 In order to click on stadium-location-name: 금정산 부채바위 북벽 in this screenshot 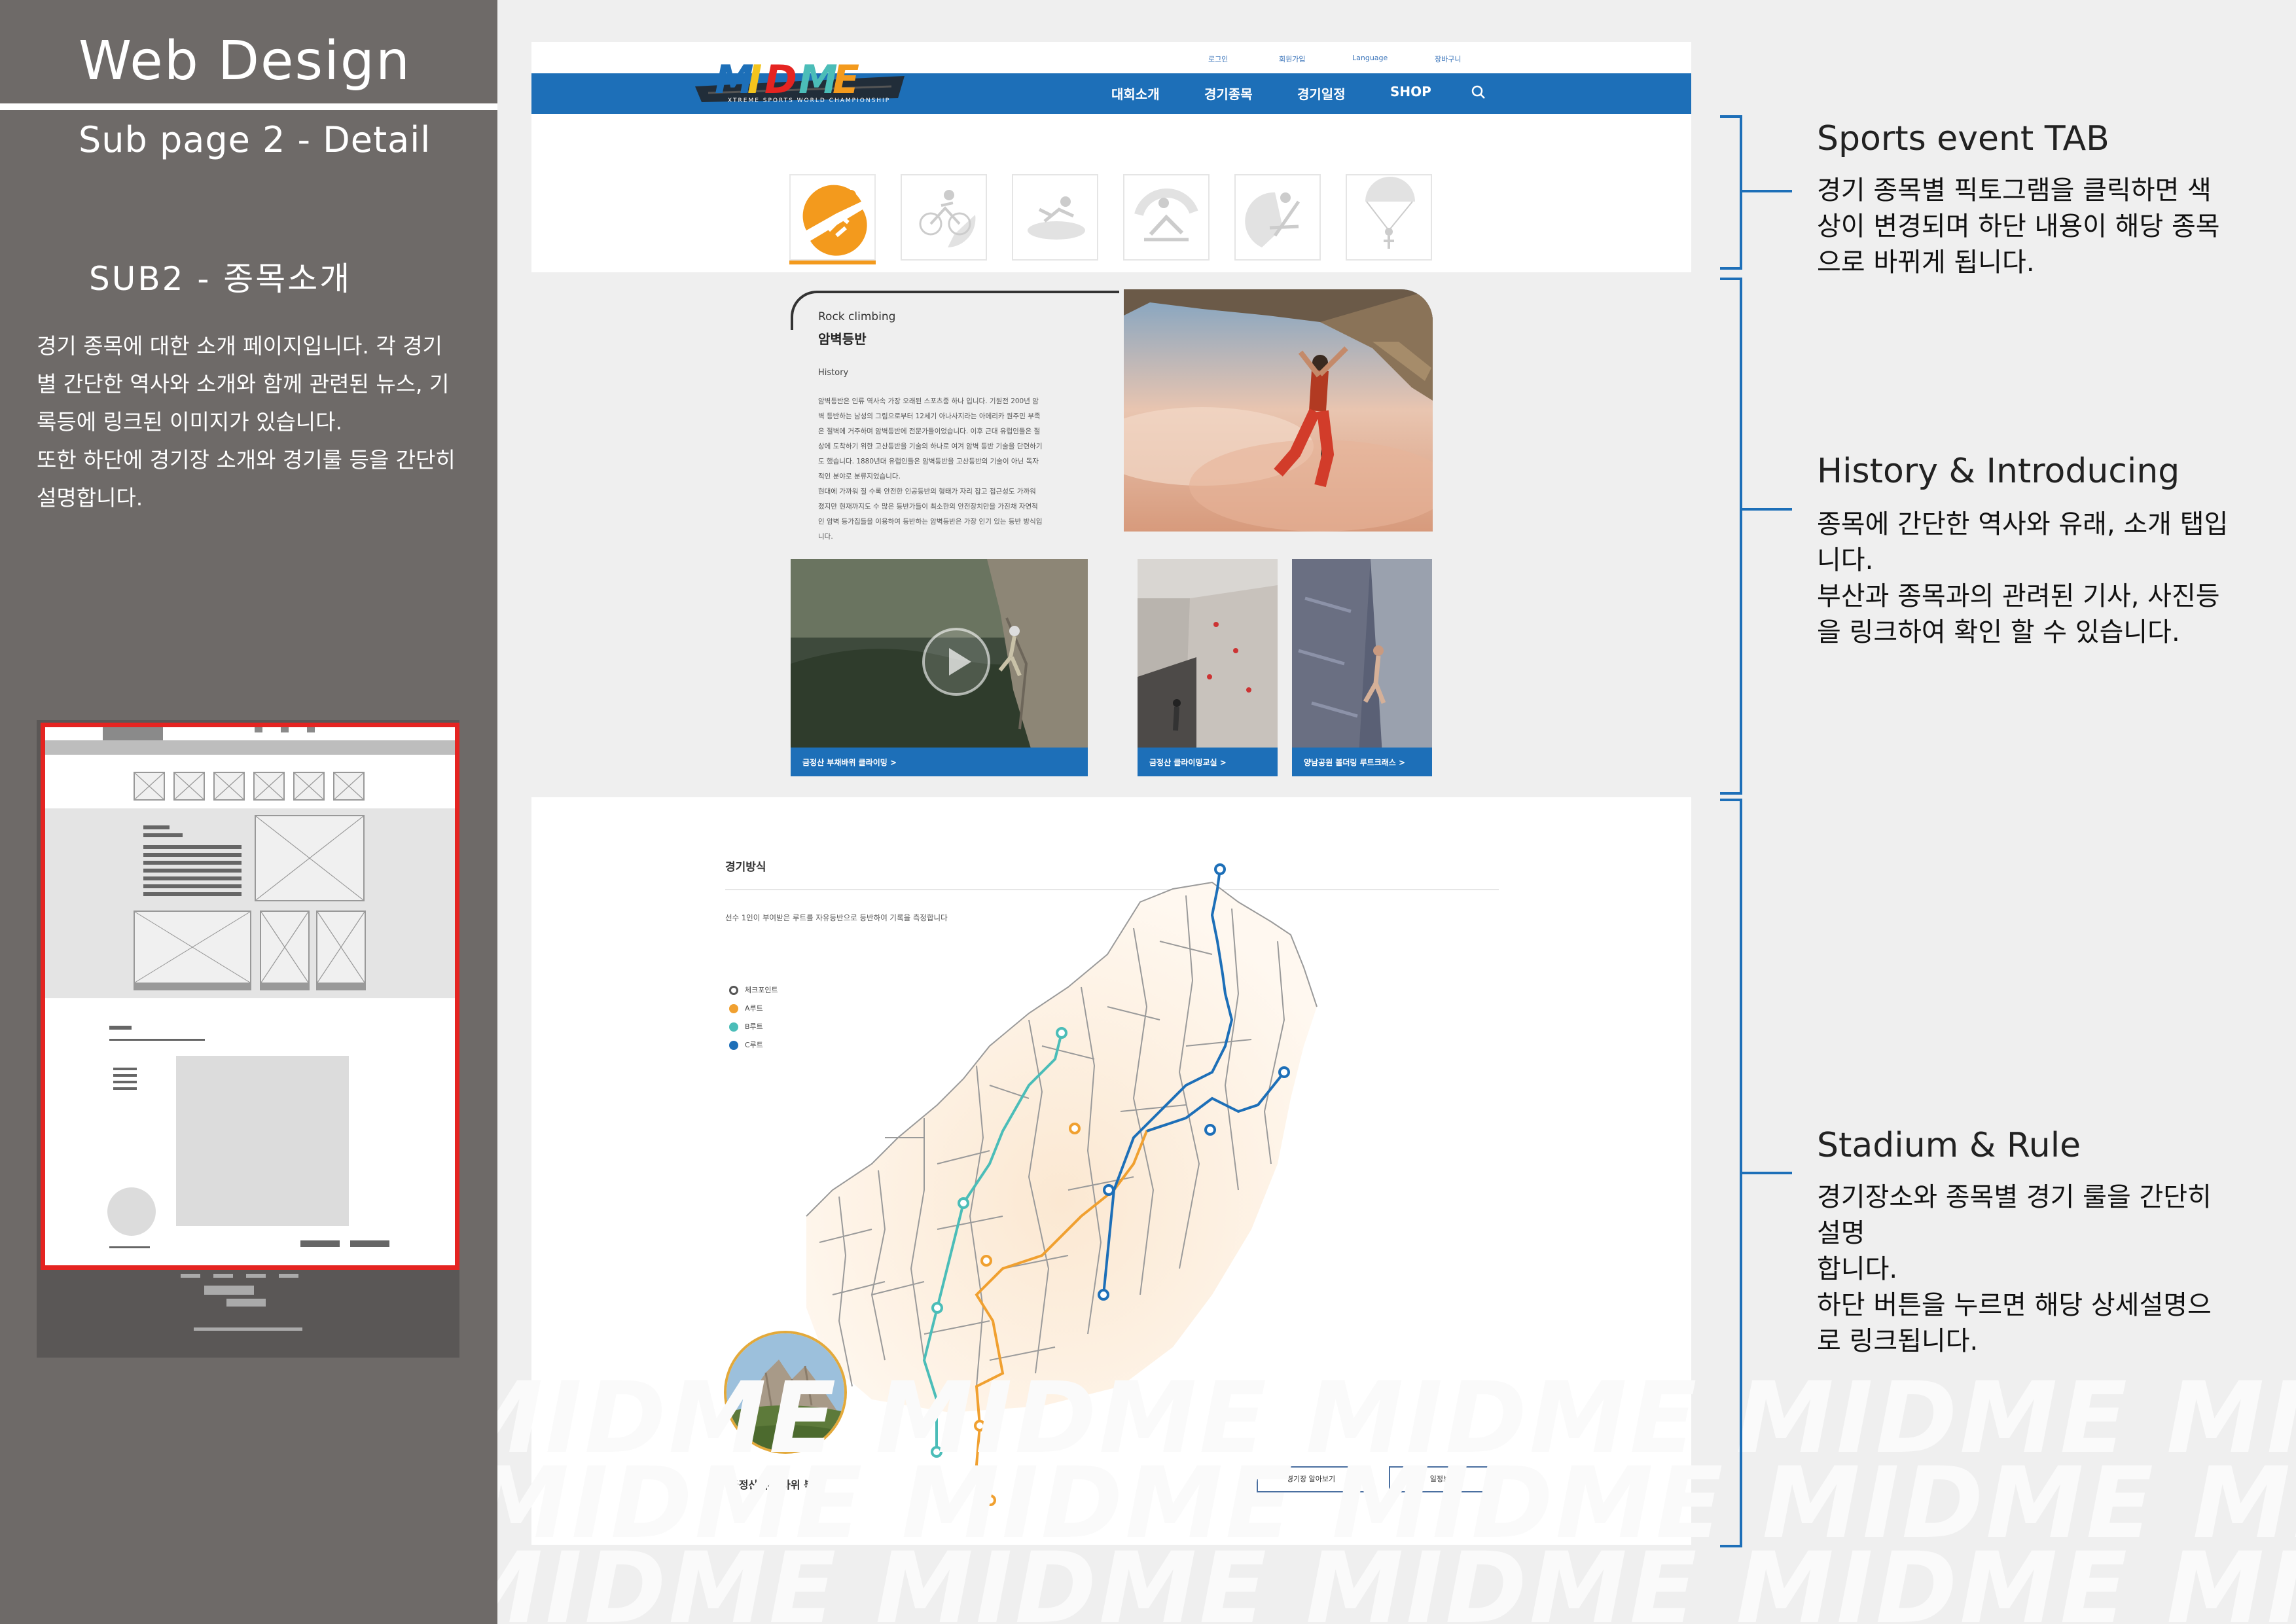, I will do `click(776, 1485)`.